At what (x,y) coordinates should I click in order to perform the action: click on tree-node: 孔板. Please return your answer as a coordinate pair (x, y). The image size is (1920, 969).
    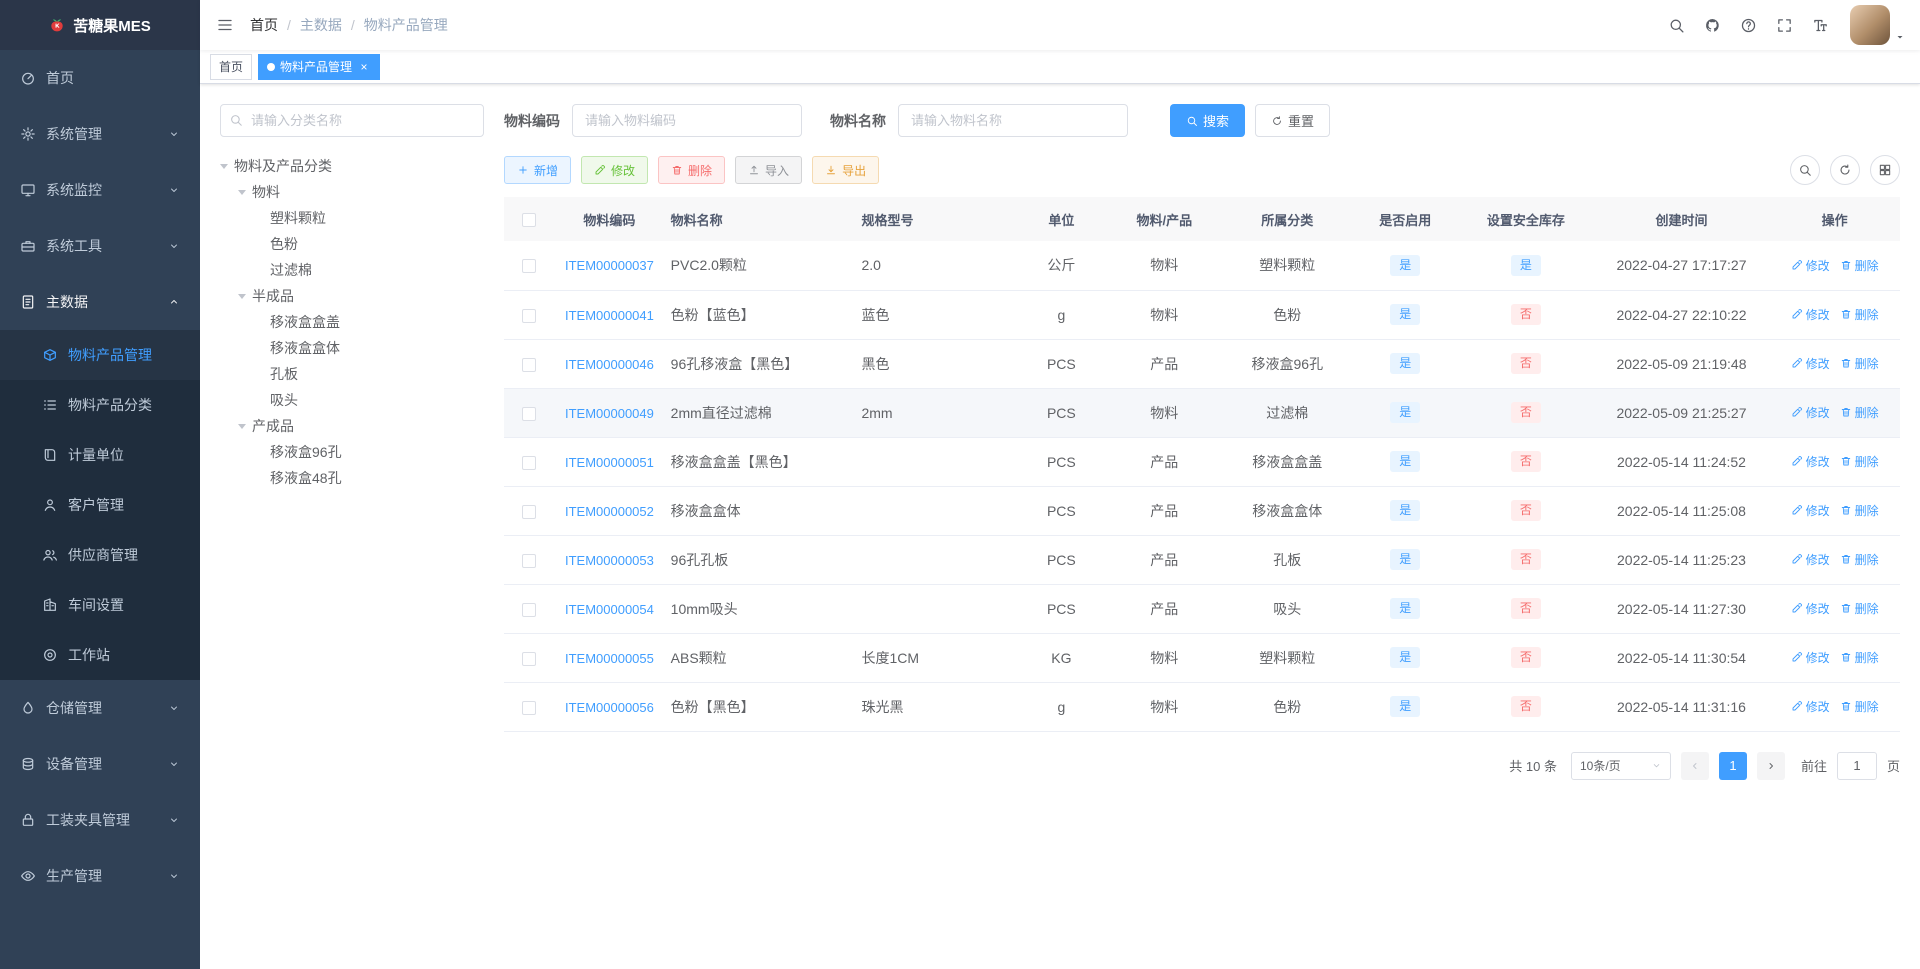
    Looking at the image, I should click on (352, 374).